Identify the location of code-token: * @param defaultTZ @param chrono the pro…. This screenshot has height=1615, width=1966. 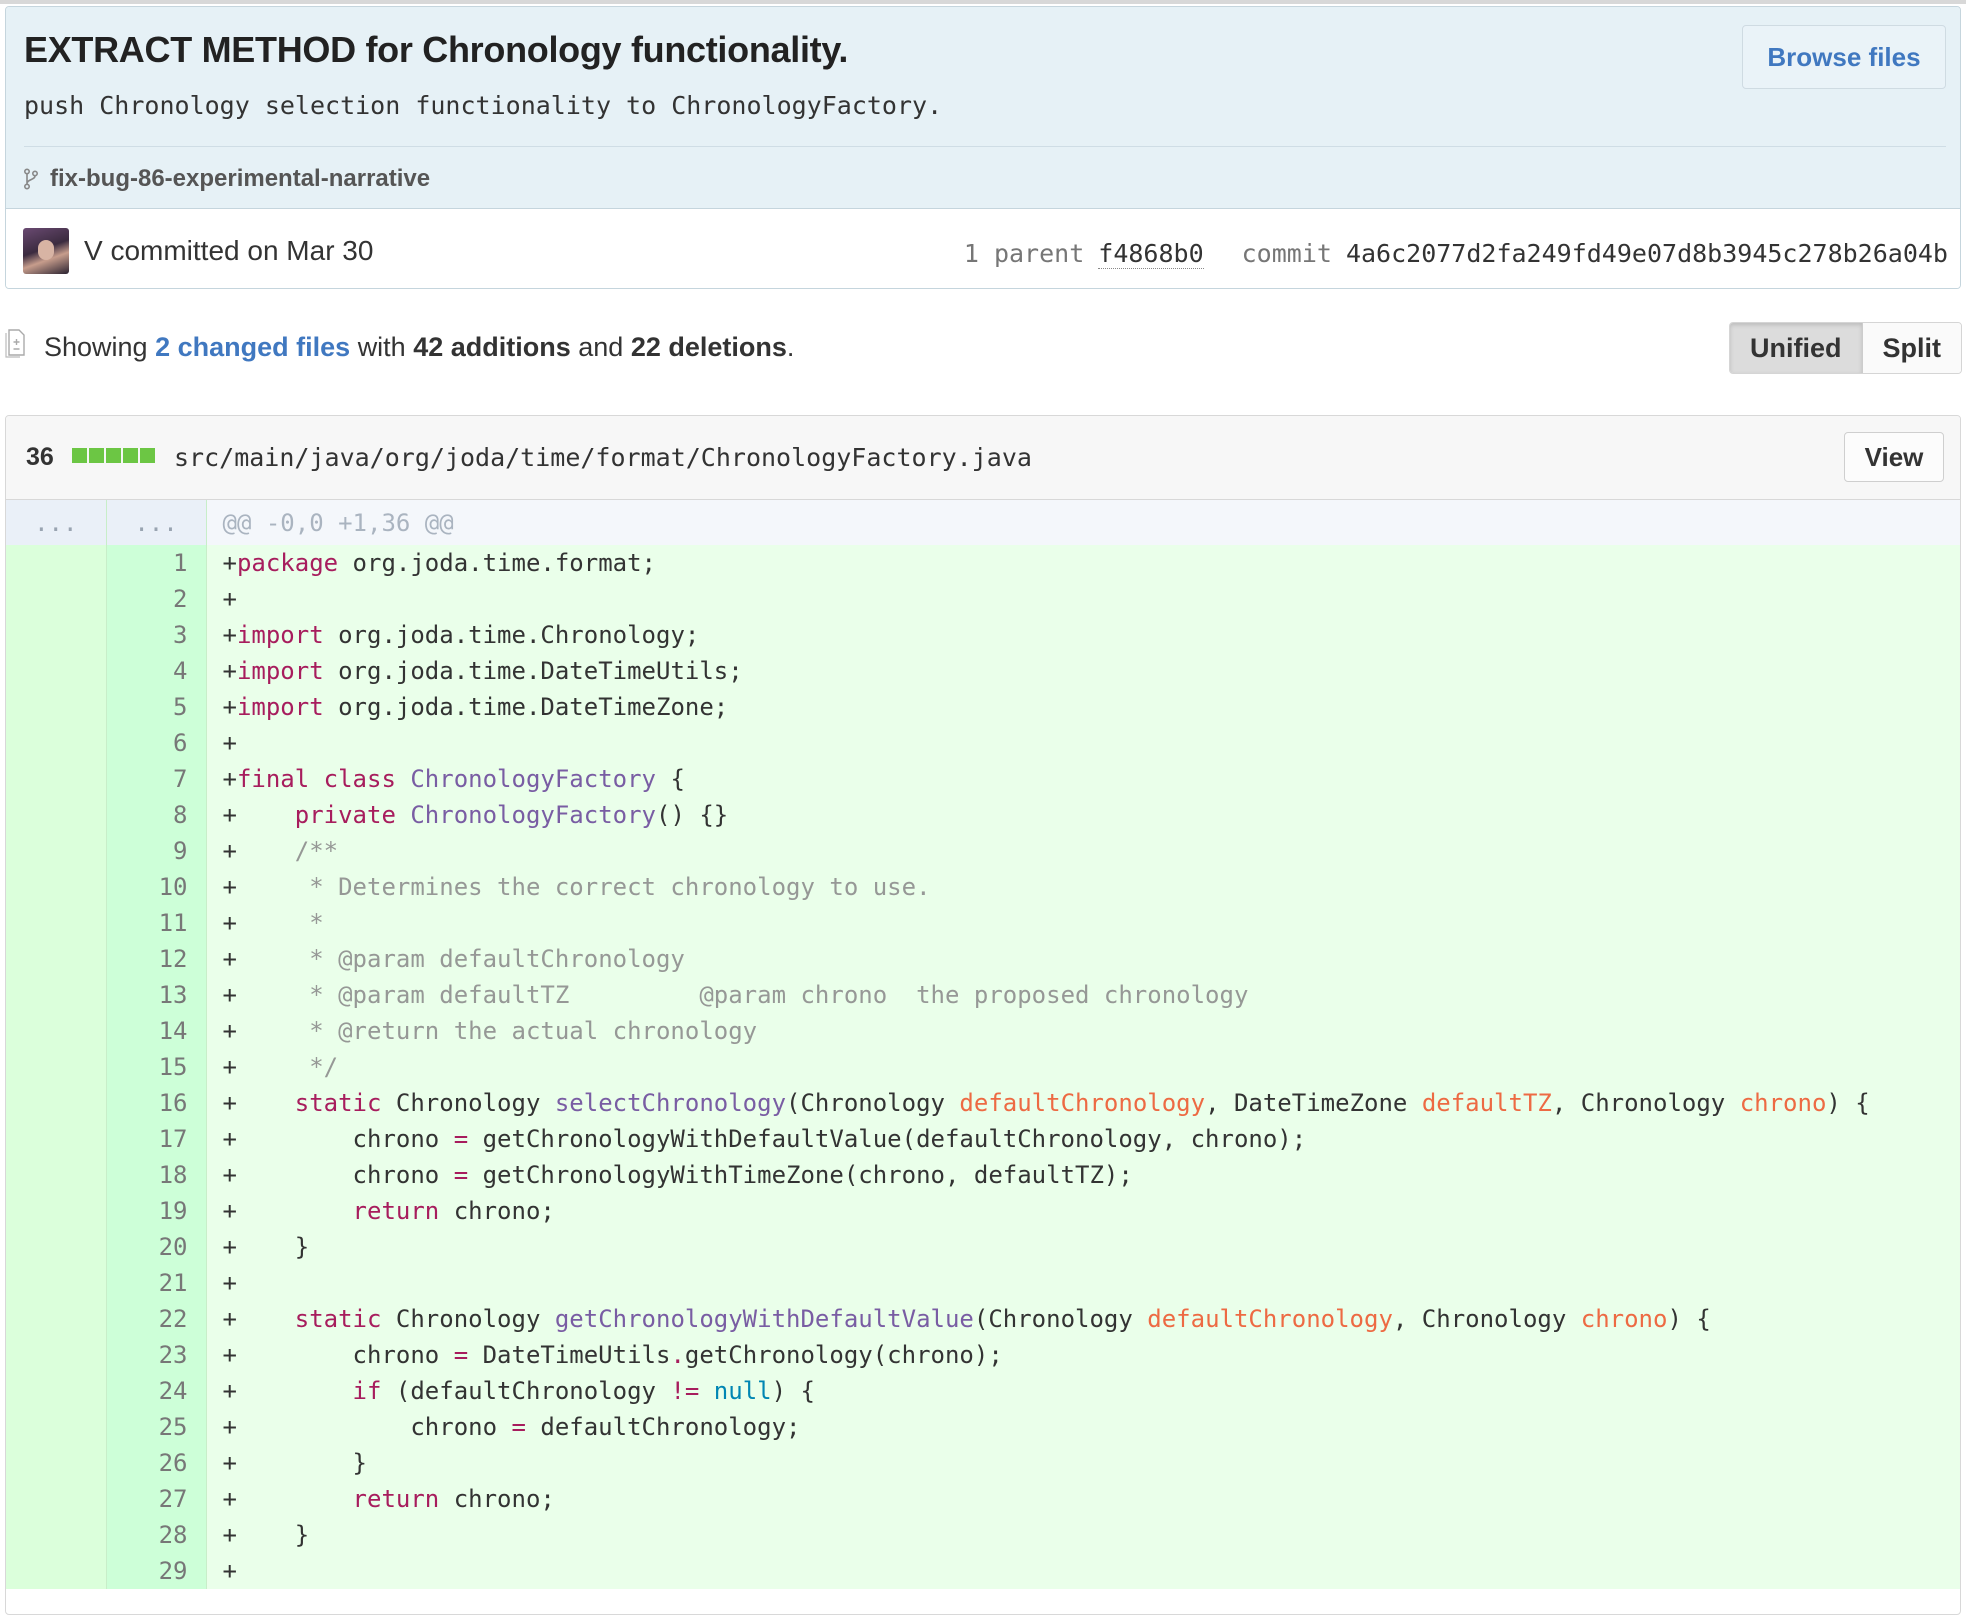
(779, 995).